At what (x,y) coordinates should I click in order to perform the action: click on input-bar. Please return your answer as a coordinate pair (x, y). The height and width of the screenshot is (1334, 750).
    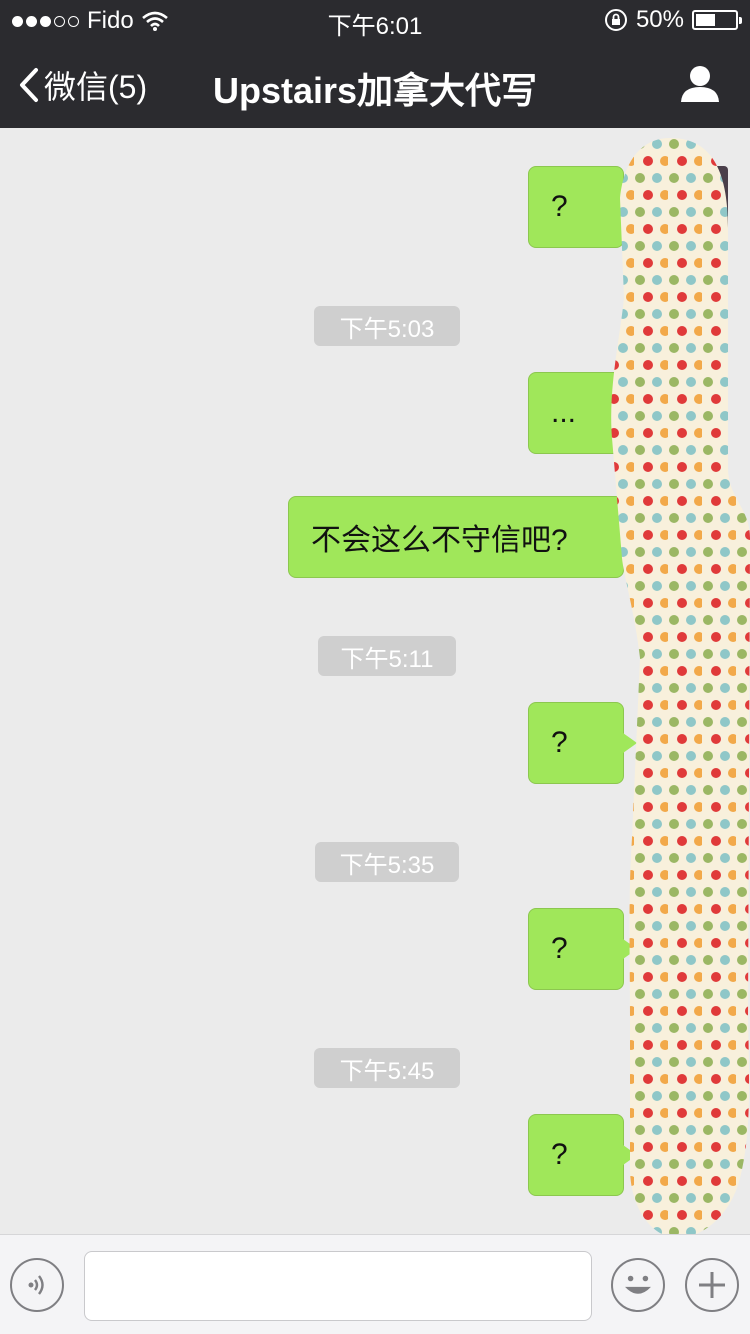
    Looking at the image, I should click on (375, 1284).